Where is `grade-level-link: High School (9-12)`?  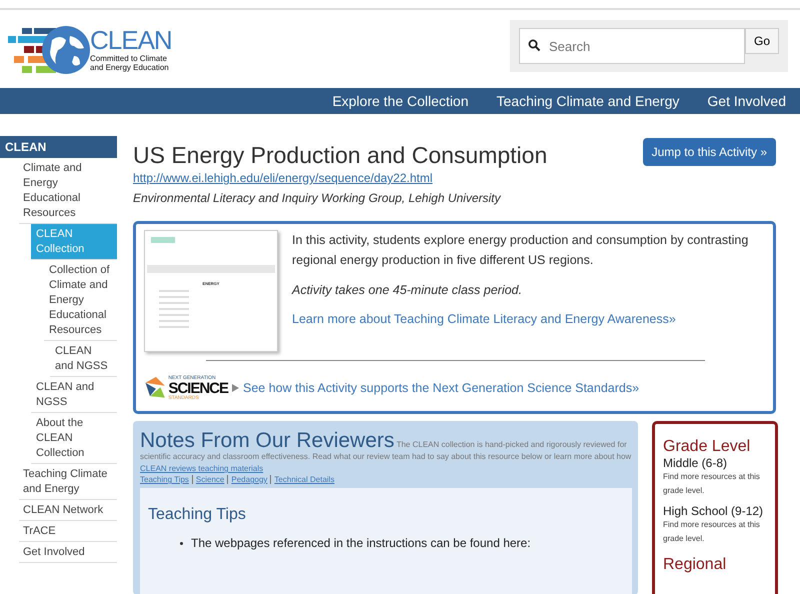 grade-level-link: High School (9-12) is located at coordinates (716, 511).